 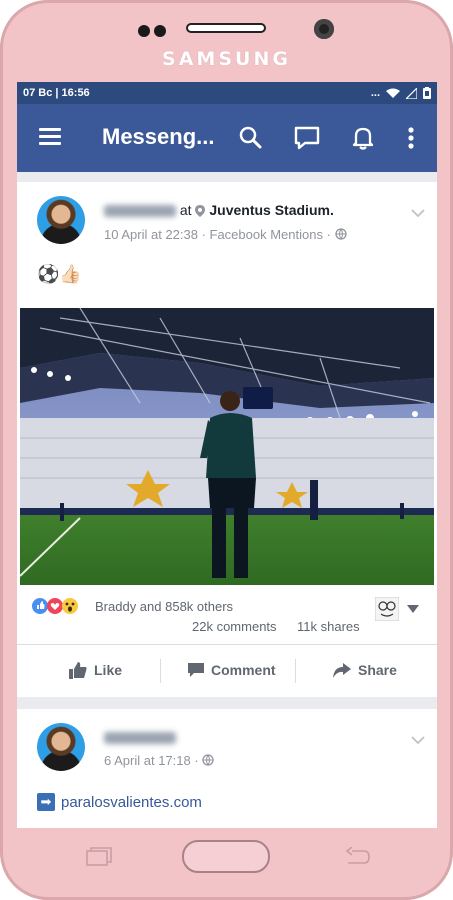 I want to click on post-meta: 6 April at 17:18 ·, so click(x=159, y=760).